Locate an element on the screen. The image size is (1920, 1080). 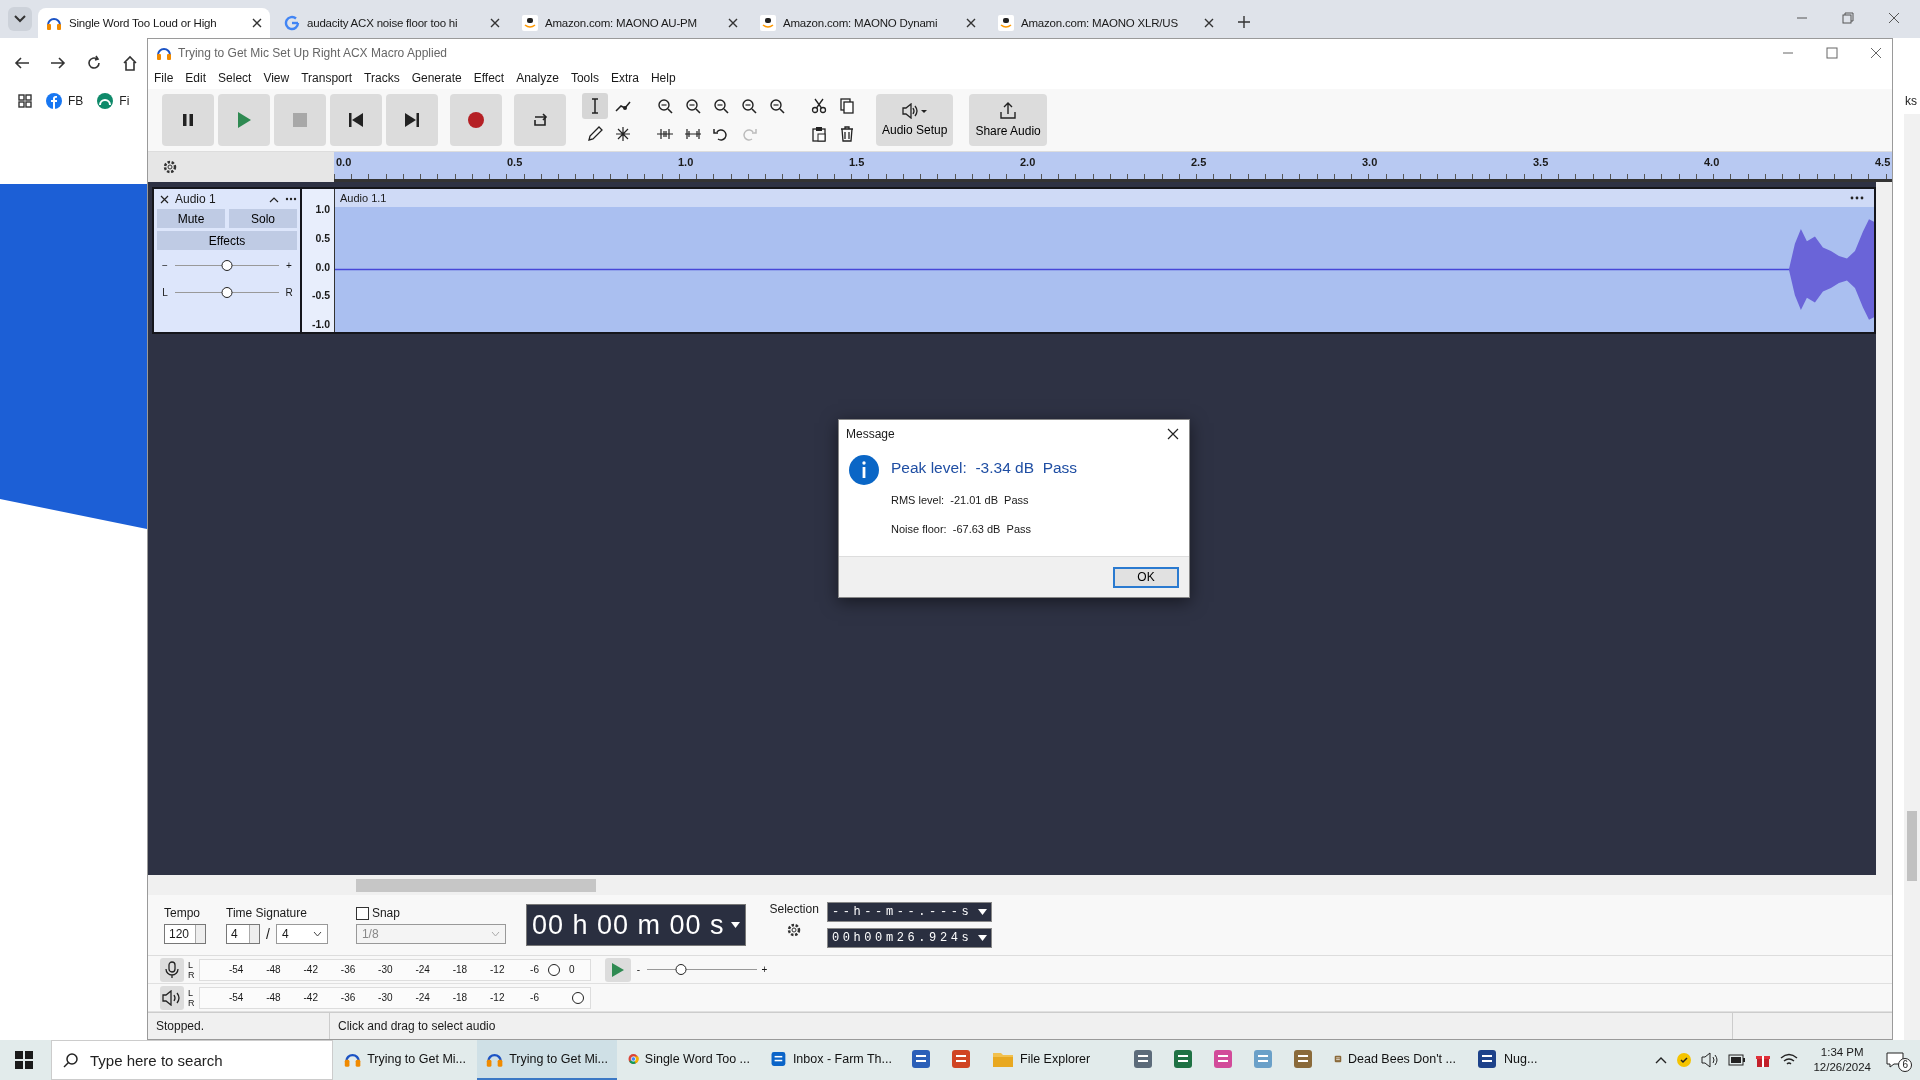
menu-item: Tools is located at coordinates (584, 78).